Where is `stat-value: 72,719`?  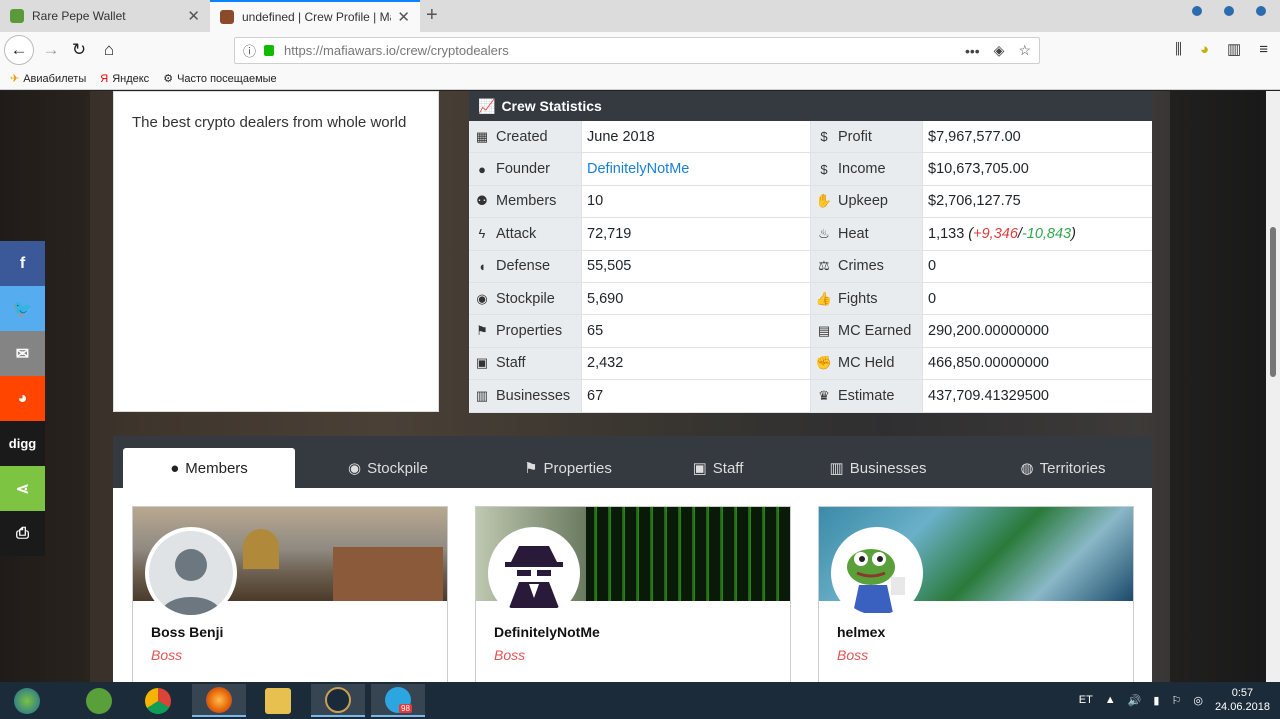 stat-value: 72,719 is located at coordinates (609, 233).